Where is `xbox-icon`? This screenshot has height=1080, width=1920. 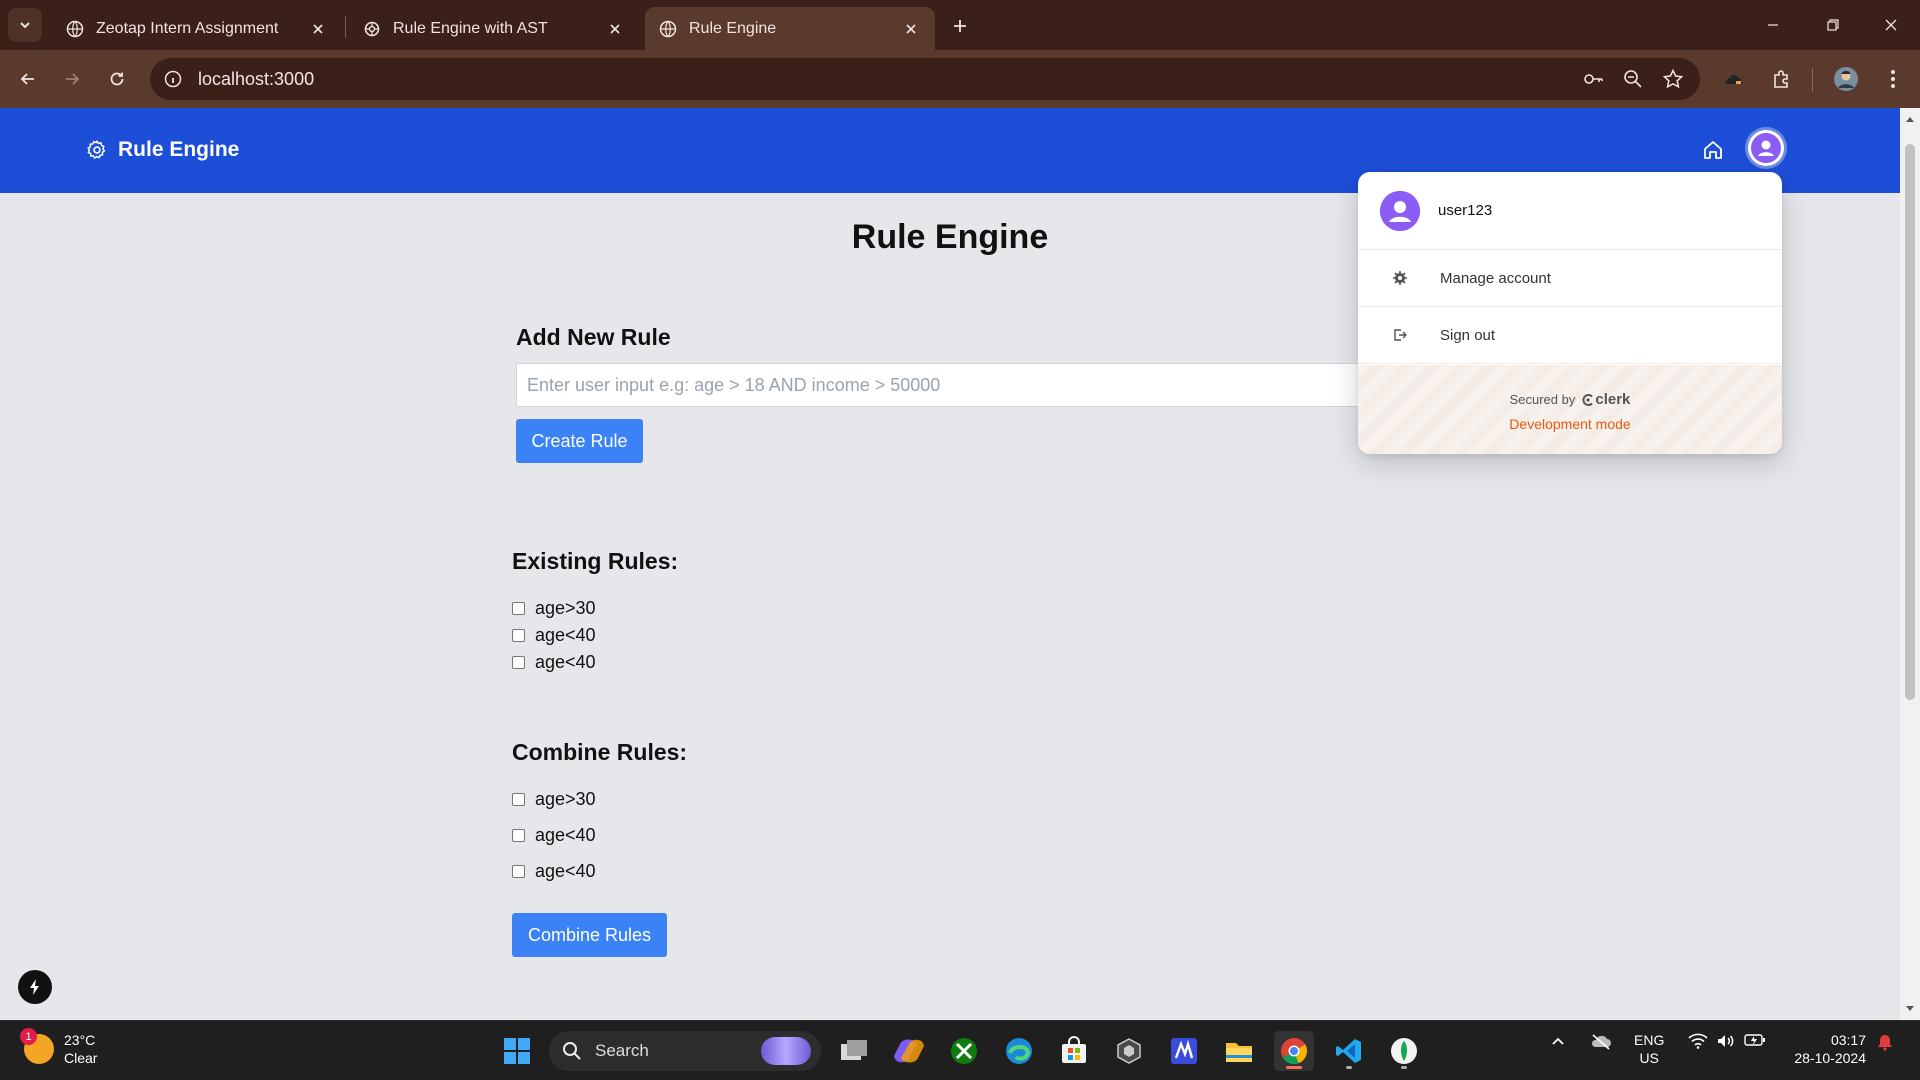
xbox-icon is located at coordinates (964, 1051).